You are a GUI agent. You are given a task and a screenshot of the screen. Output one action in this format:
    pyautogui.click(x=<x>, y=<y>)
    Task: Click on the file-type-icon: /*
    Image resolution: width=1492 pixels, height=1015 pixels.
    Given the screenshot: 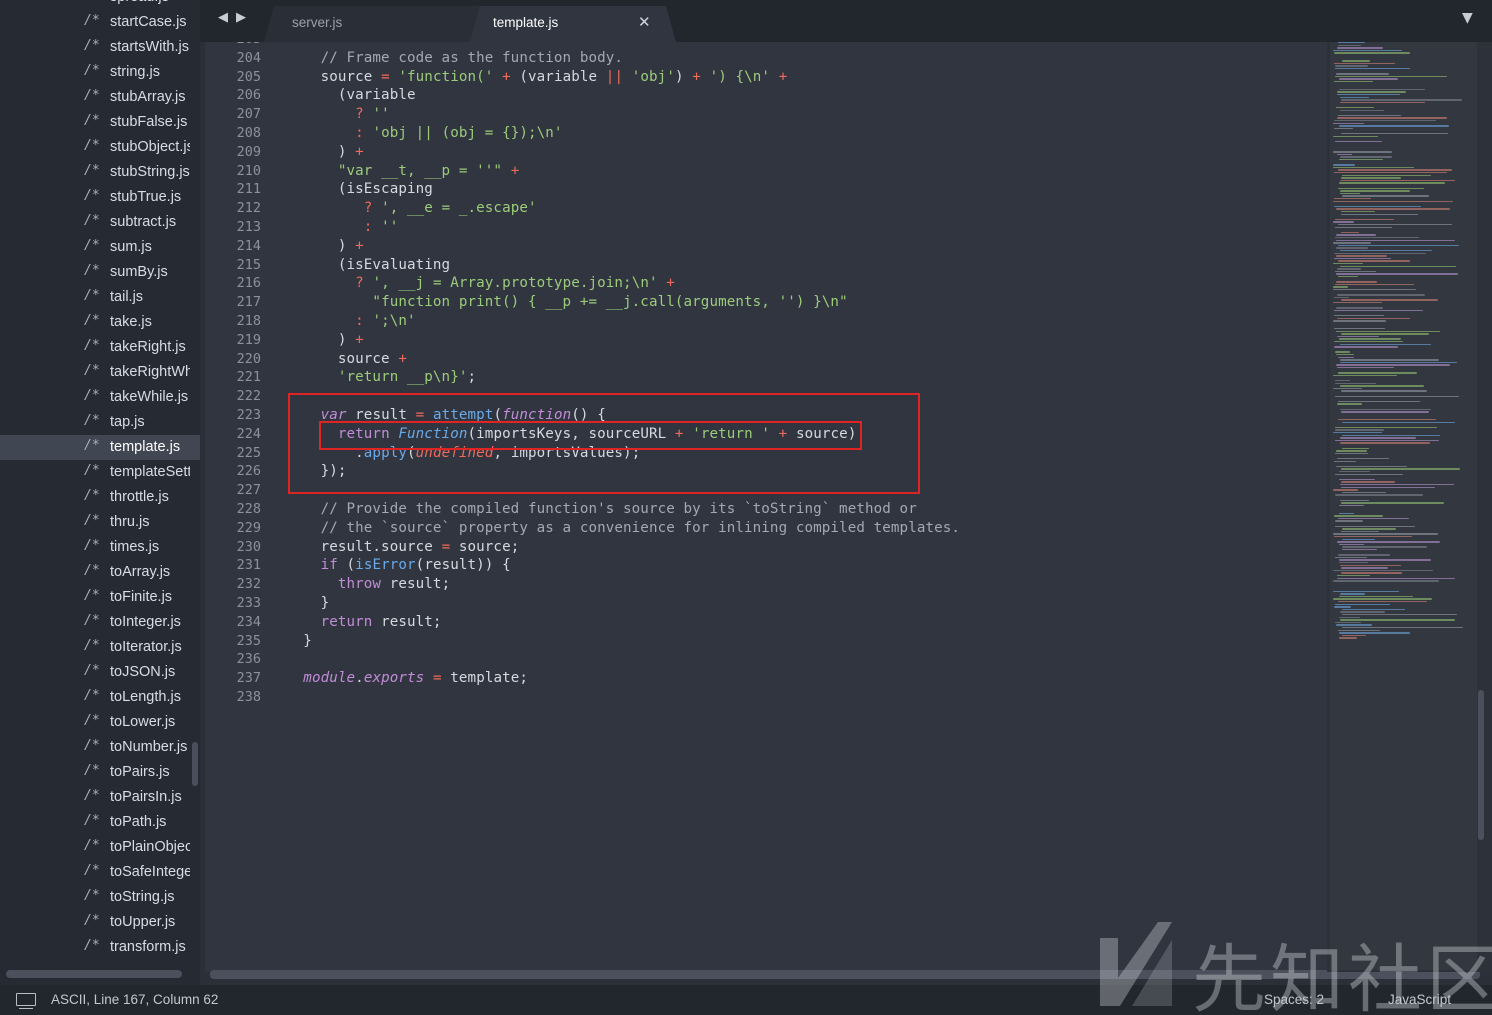 What is the action you would take?
    pyautogui.click(x=92, y=245)
    